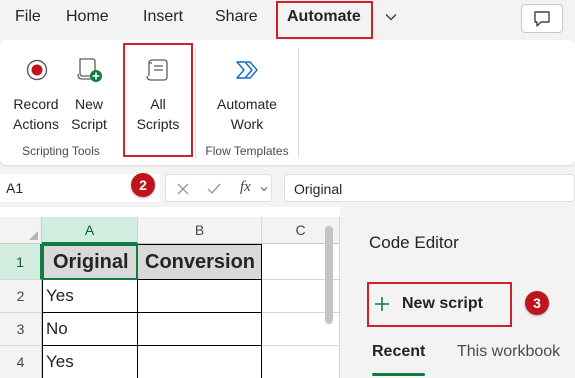 Image resolution: width=575 pixels, height=378 pixels. What do you see at coordinates (247, 94) in the screenshot?
I see `automate-work-button: Automate Work` at bounding box center [247, 94].